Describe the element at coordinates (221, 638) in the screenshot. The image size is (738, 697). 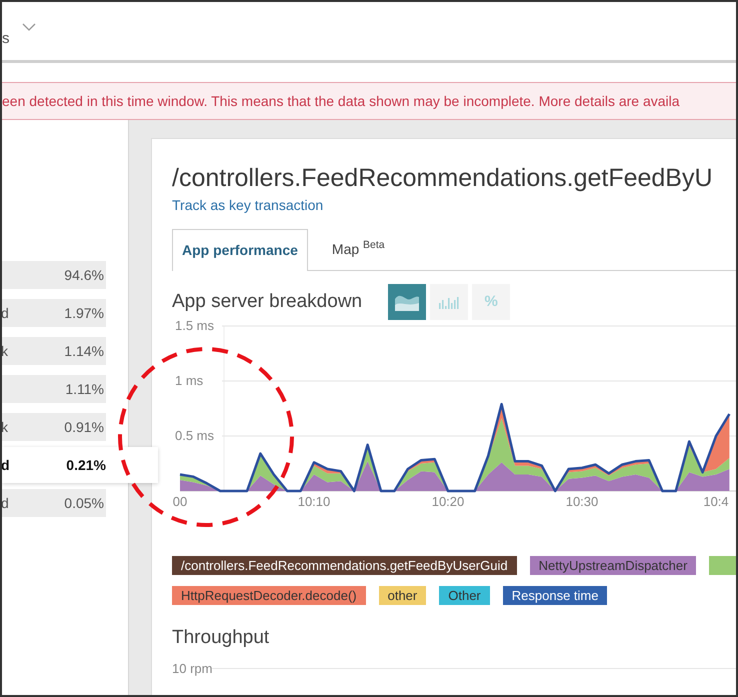
I see `throughput-title: Throughput` at that location.